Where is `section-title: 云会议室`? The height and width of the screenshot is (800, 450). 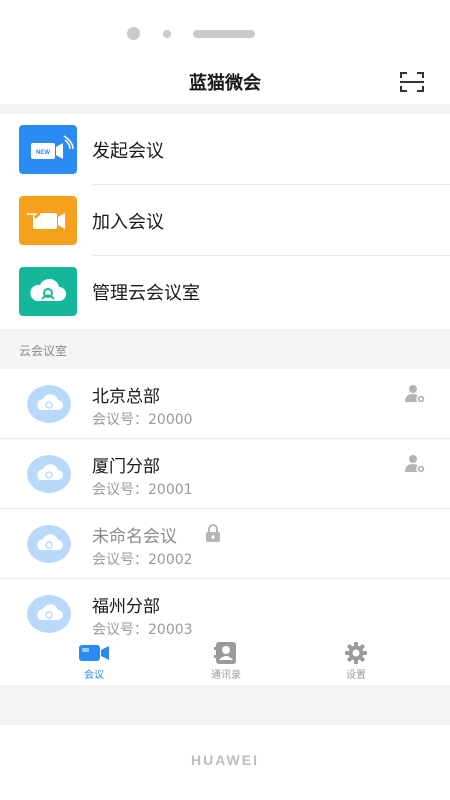
section-title: 云会议室 is located at coordinates (43, 351).